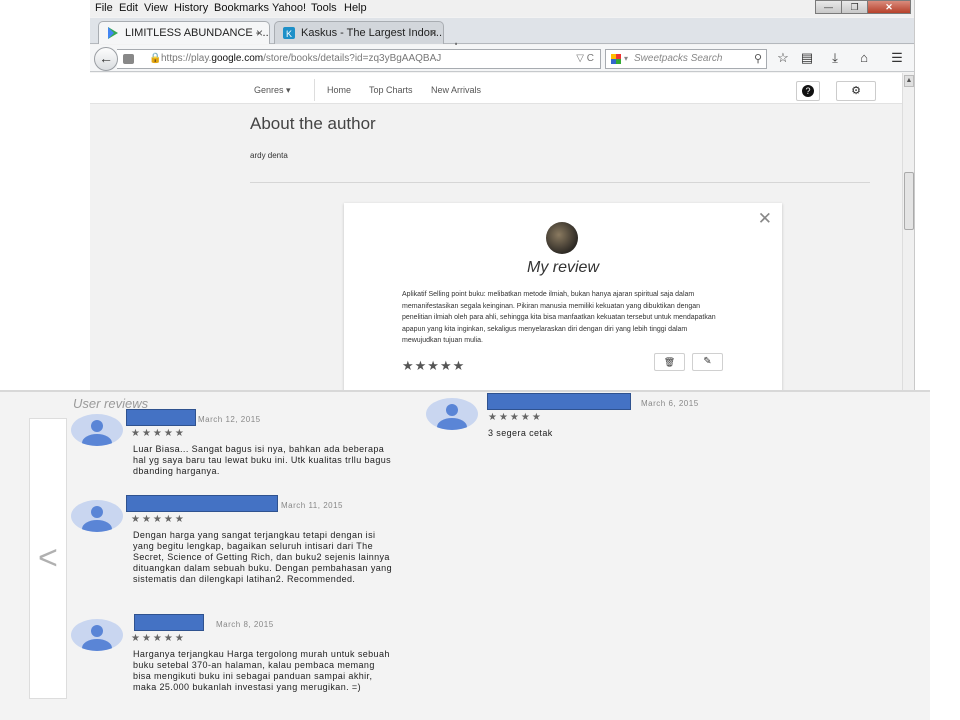 The image size is (960, 720). I want to click on menu-edit: Edit, so click(128, 8).